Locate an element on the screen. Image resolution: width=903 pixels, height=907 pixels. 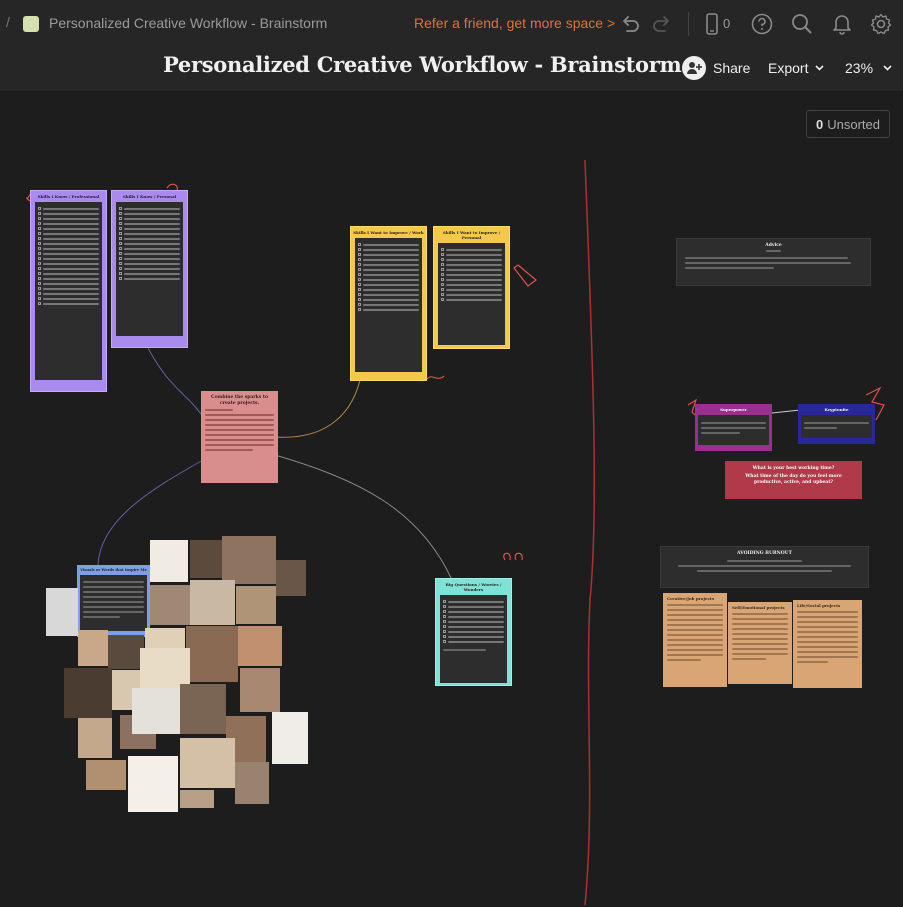
card-kryptonite: Kryptonite is located at coordinates (836, 424).